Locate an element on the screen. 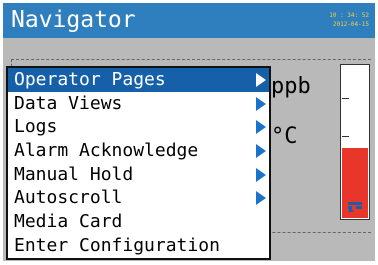  menu-item-autoscroll: Autoscroll is located at coordinates (138, 198).